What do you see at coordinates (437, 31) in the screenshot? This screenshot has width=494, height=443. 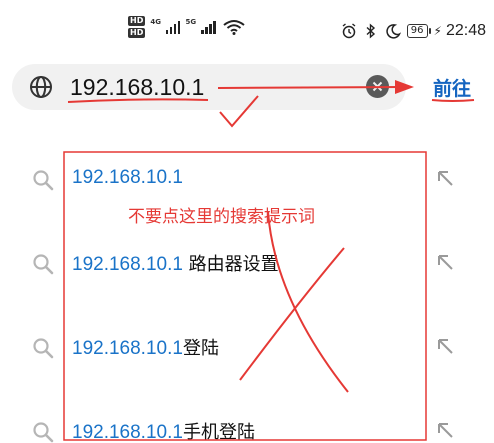 I see `charging-icon: ⚡` at bounding box center [437, 31].